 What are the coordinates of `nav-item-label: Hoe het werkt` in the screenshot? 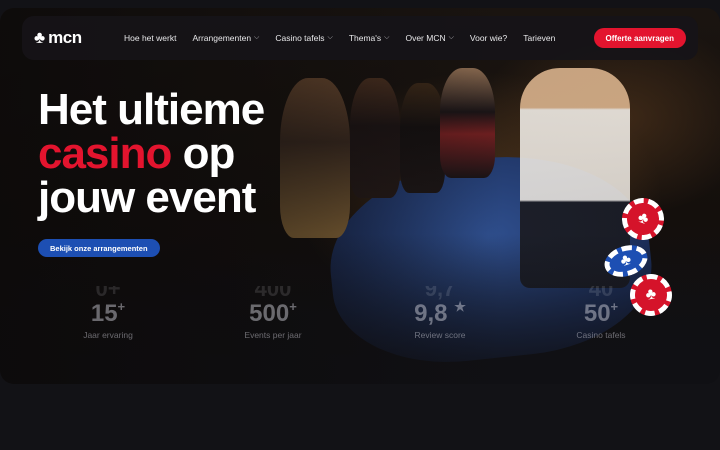 It's located at (150, 38).